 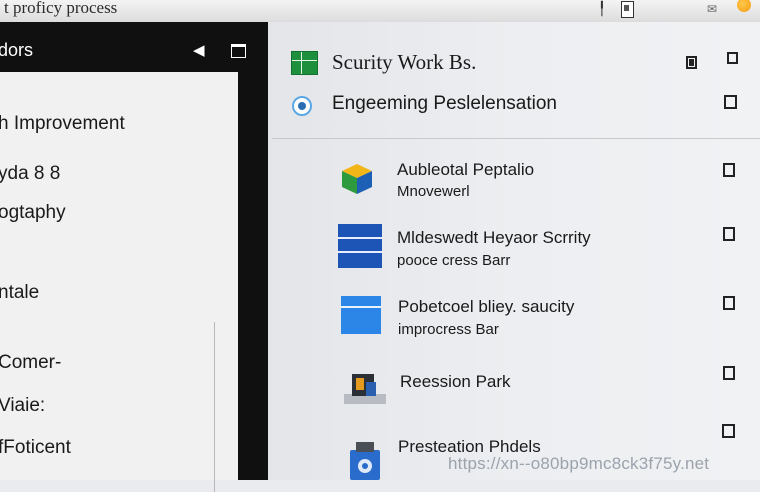 What do you see at coordinates (448, 329) in the screenshot?
I see `list-item-subtitle: improcress Bar` at bounding box center [448, 329].